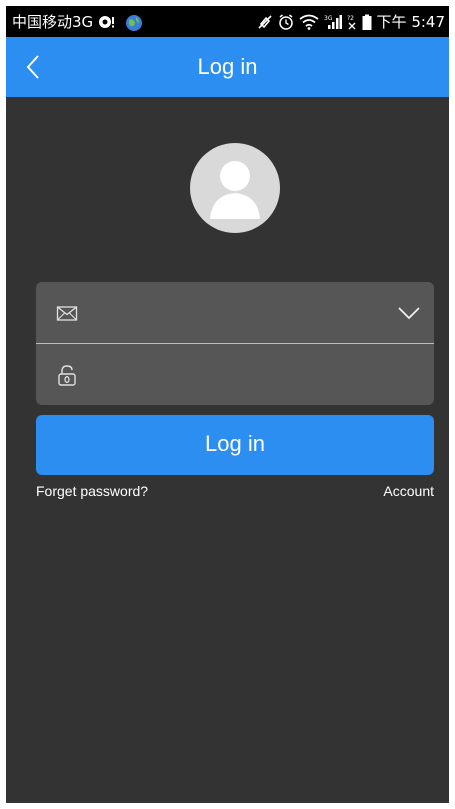 Image resolution: width=455 pixels, height=809 pixels. I want to click on password-row, so click(235, 374).